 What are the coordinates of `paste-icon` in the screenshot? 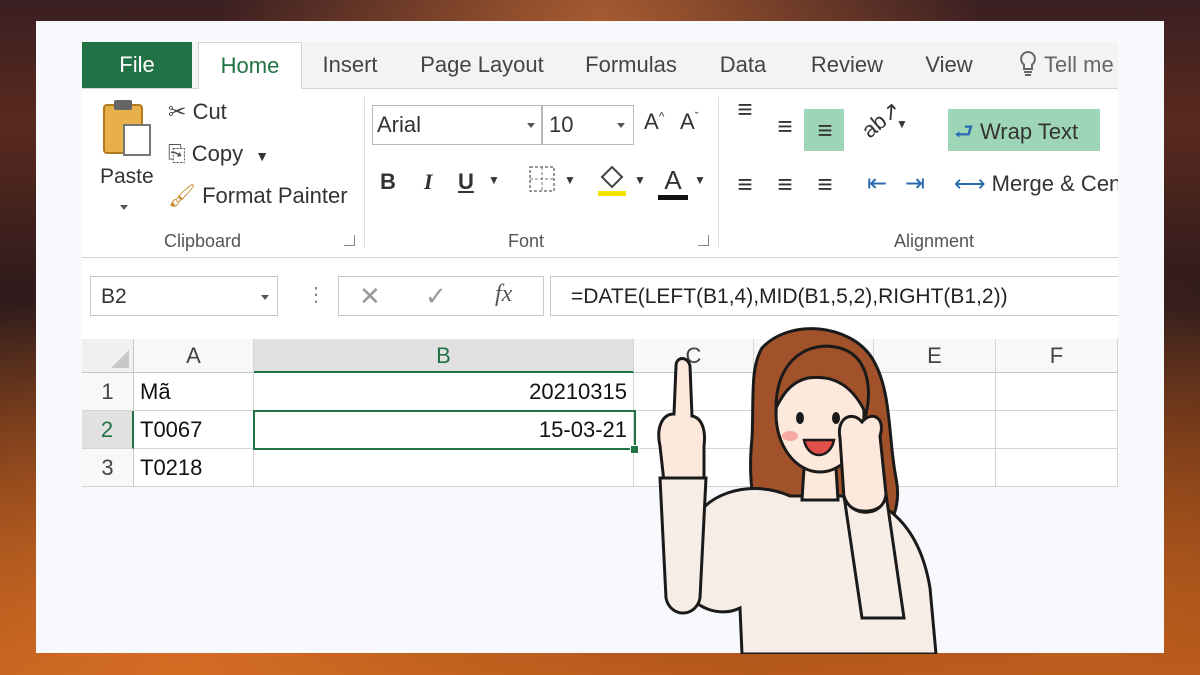 It's located at (127, 128).